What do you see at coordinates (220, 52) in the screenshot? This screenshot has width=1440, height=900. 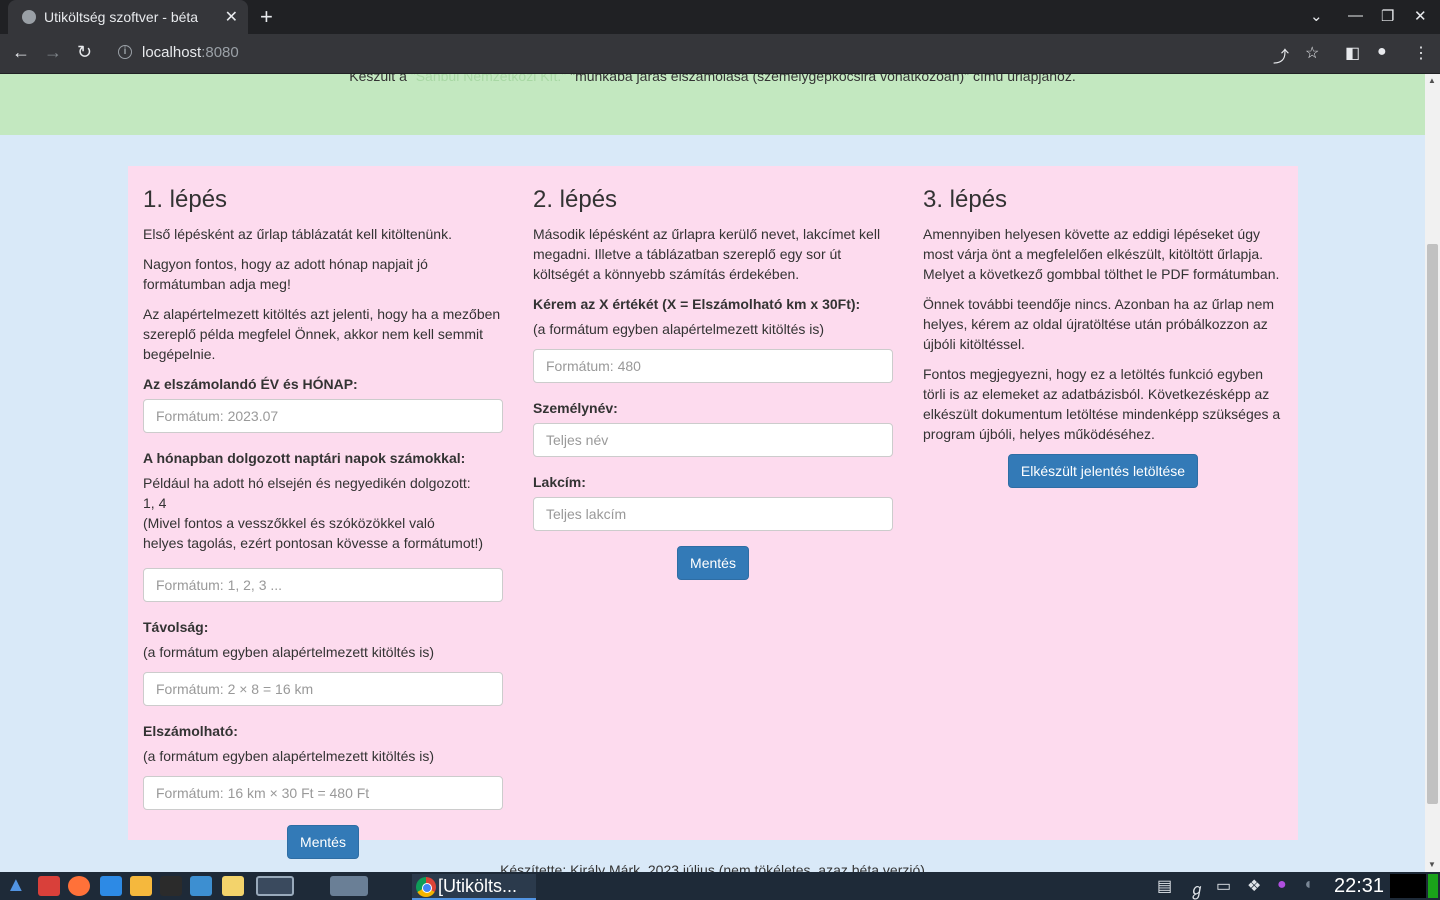 I see `url-port: :8080` at bounding box center [220, 52].